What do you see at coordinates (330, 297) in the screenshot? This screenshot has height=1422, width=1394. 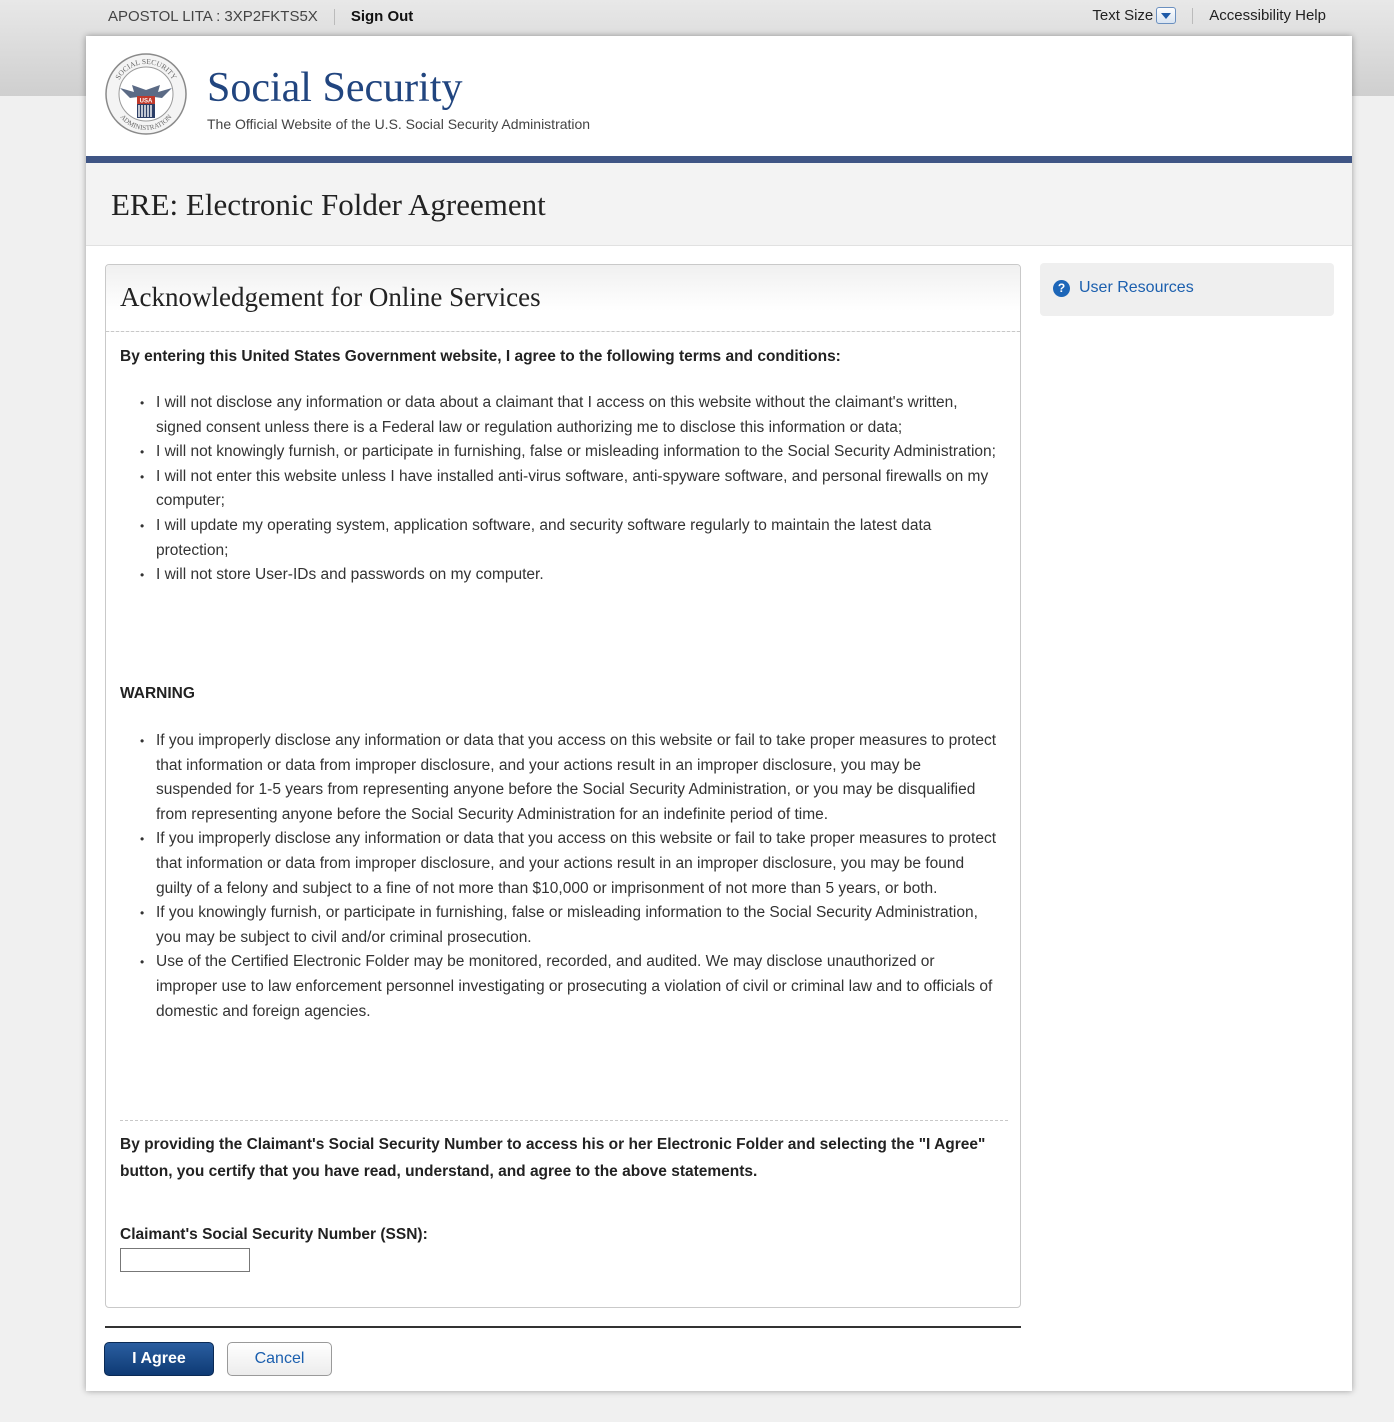 I see `panel-title: Acknowledgement for Online Services` at bounding box center [330, 297].